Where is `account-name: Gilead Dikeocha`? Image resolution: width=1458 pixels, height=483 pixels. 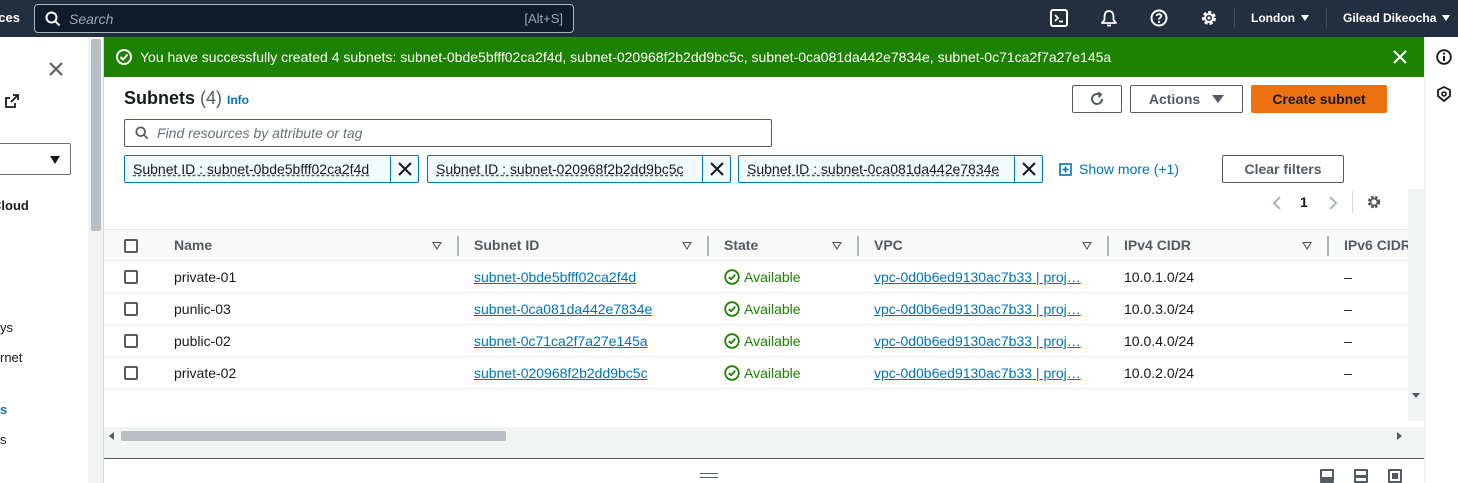 account-name: Gilead Dikeocha is located at coordinates (1390, 18).